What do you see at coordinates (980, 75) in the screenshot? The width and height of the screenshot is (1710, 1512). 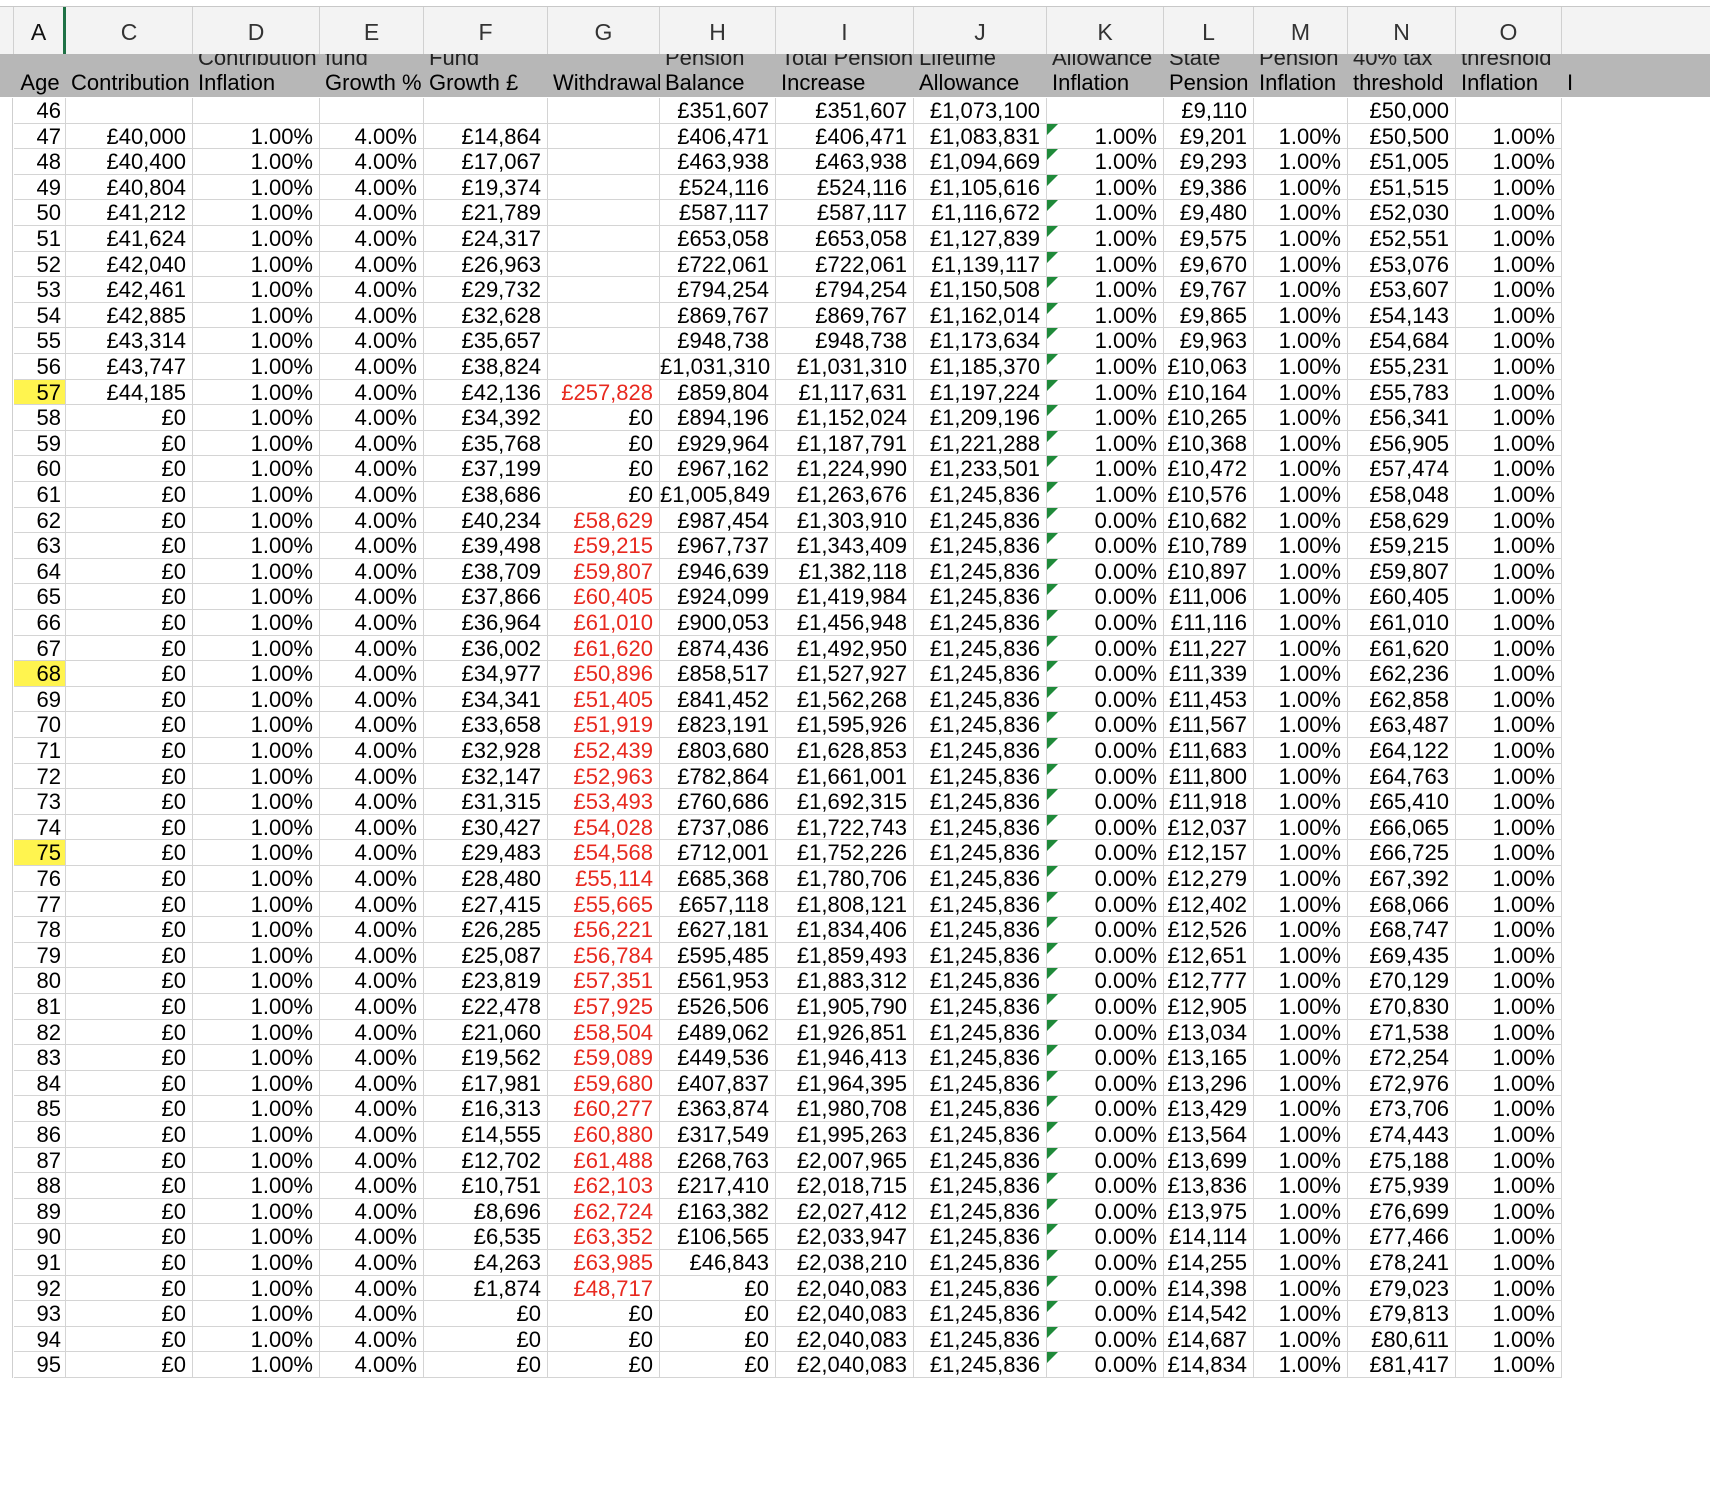 I see `header-allowance: Lifetime Allowance` at bounding box center [980, 75].